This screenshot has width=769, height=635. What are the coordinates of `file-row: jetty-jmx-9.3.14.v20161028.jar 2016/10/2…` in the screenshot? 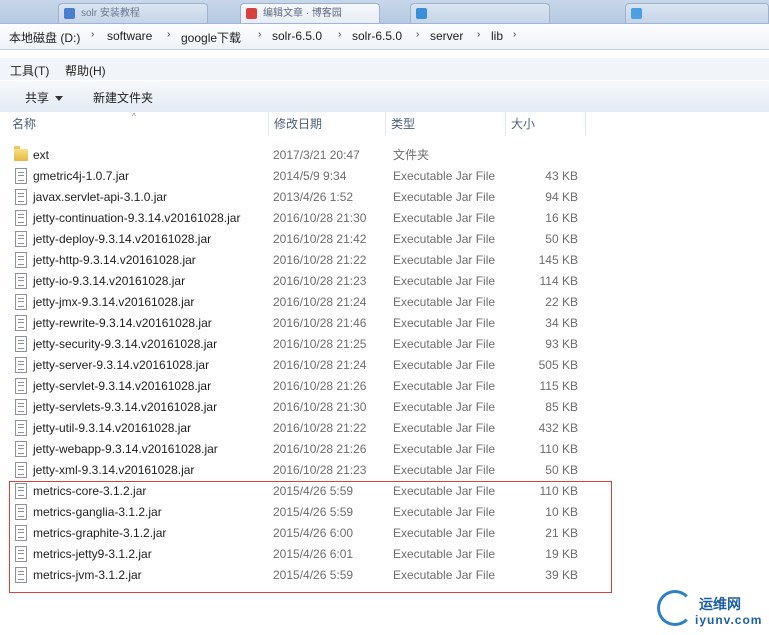 It's located at (384, 302).